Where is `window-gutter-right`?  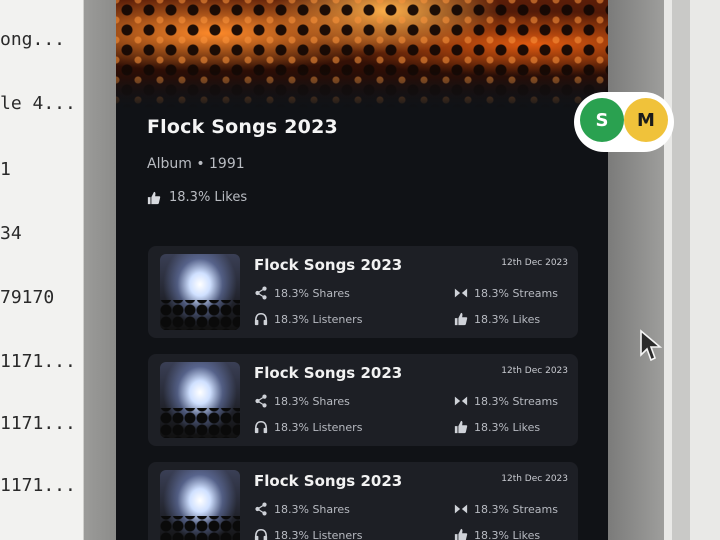
window-gutter-right is located at coordinates (636, 270).